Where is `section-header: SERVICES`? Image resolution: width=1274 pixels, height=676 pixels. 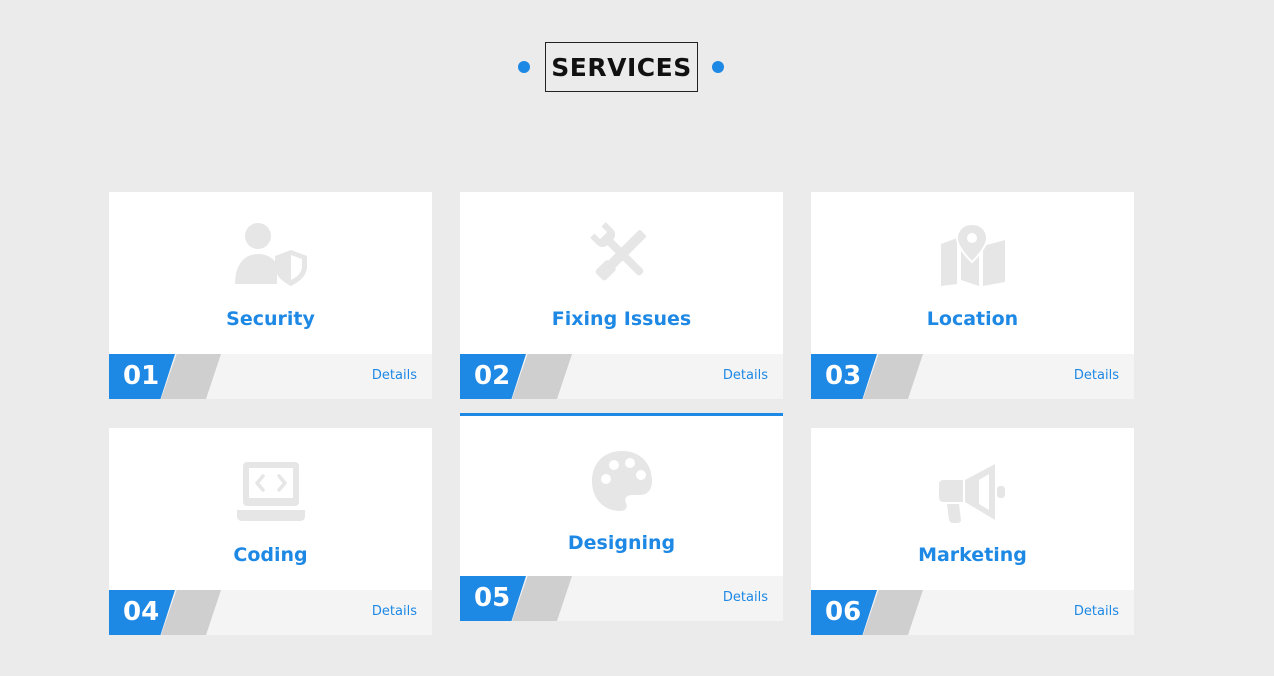 section-header: SERVICES is located at coordinates (637, 67).